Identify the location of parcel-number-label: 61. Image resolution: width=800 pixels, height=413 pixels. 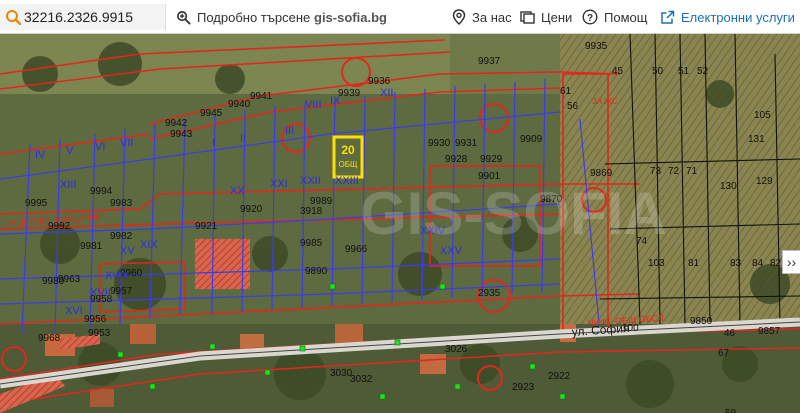
(566, 91).